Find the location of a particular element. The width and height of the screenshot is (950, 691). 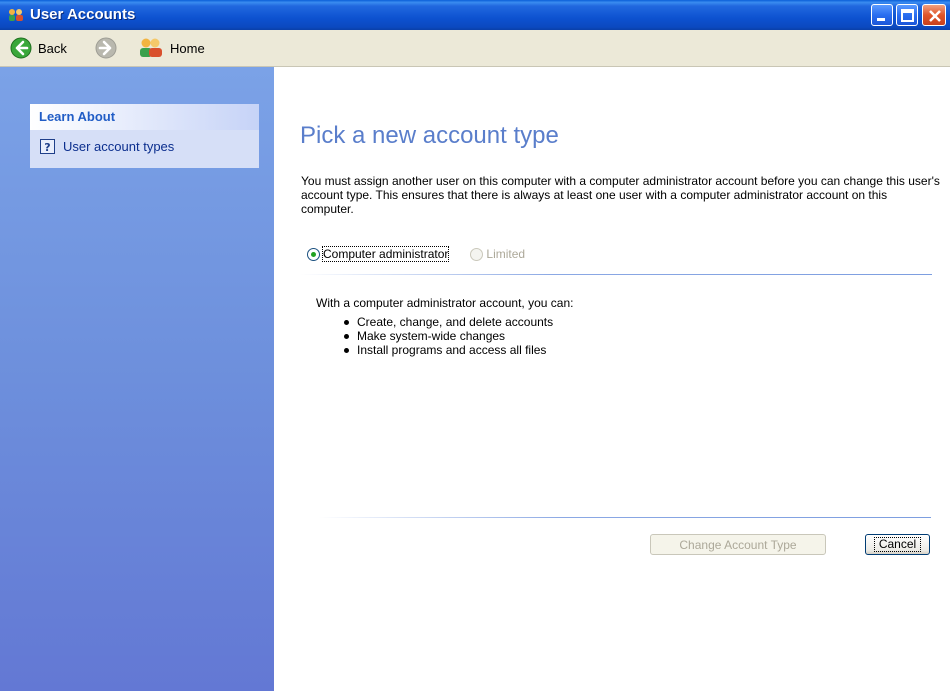

home-button: Home is located at coordinates (171, 48).